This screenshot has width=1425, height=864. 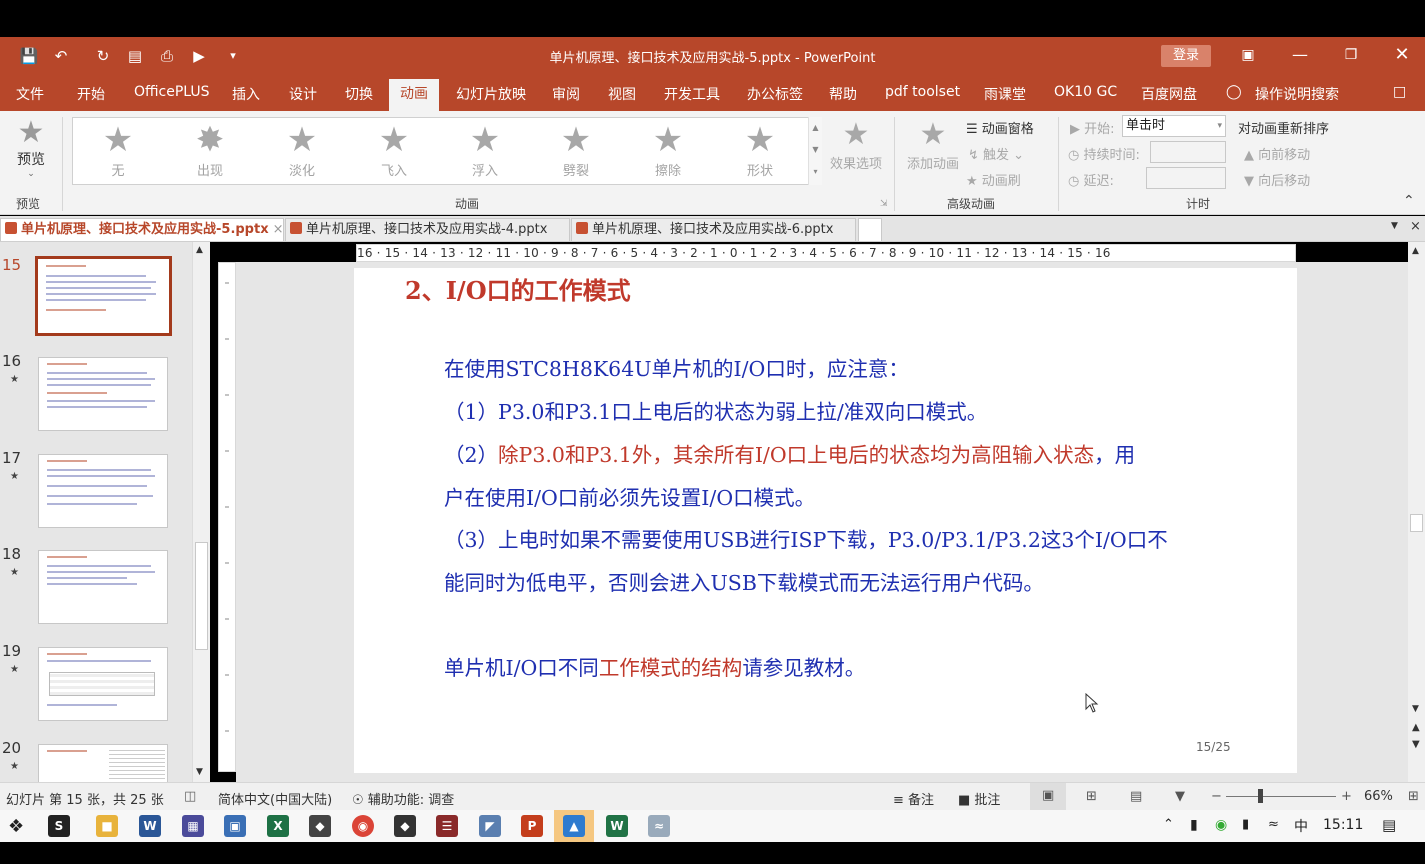 What do you see at coordinates (1301, 826) in the screenshot?
I see `input-method-icon: 中` at bounding box center [1301, 826].